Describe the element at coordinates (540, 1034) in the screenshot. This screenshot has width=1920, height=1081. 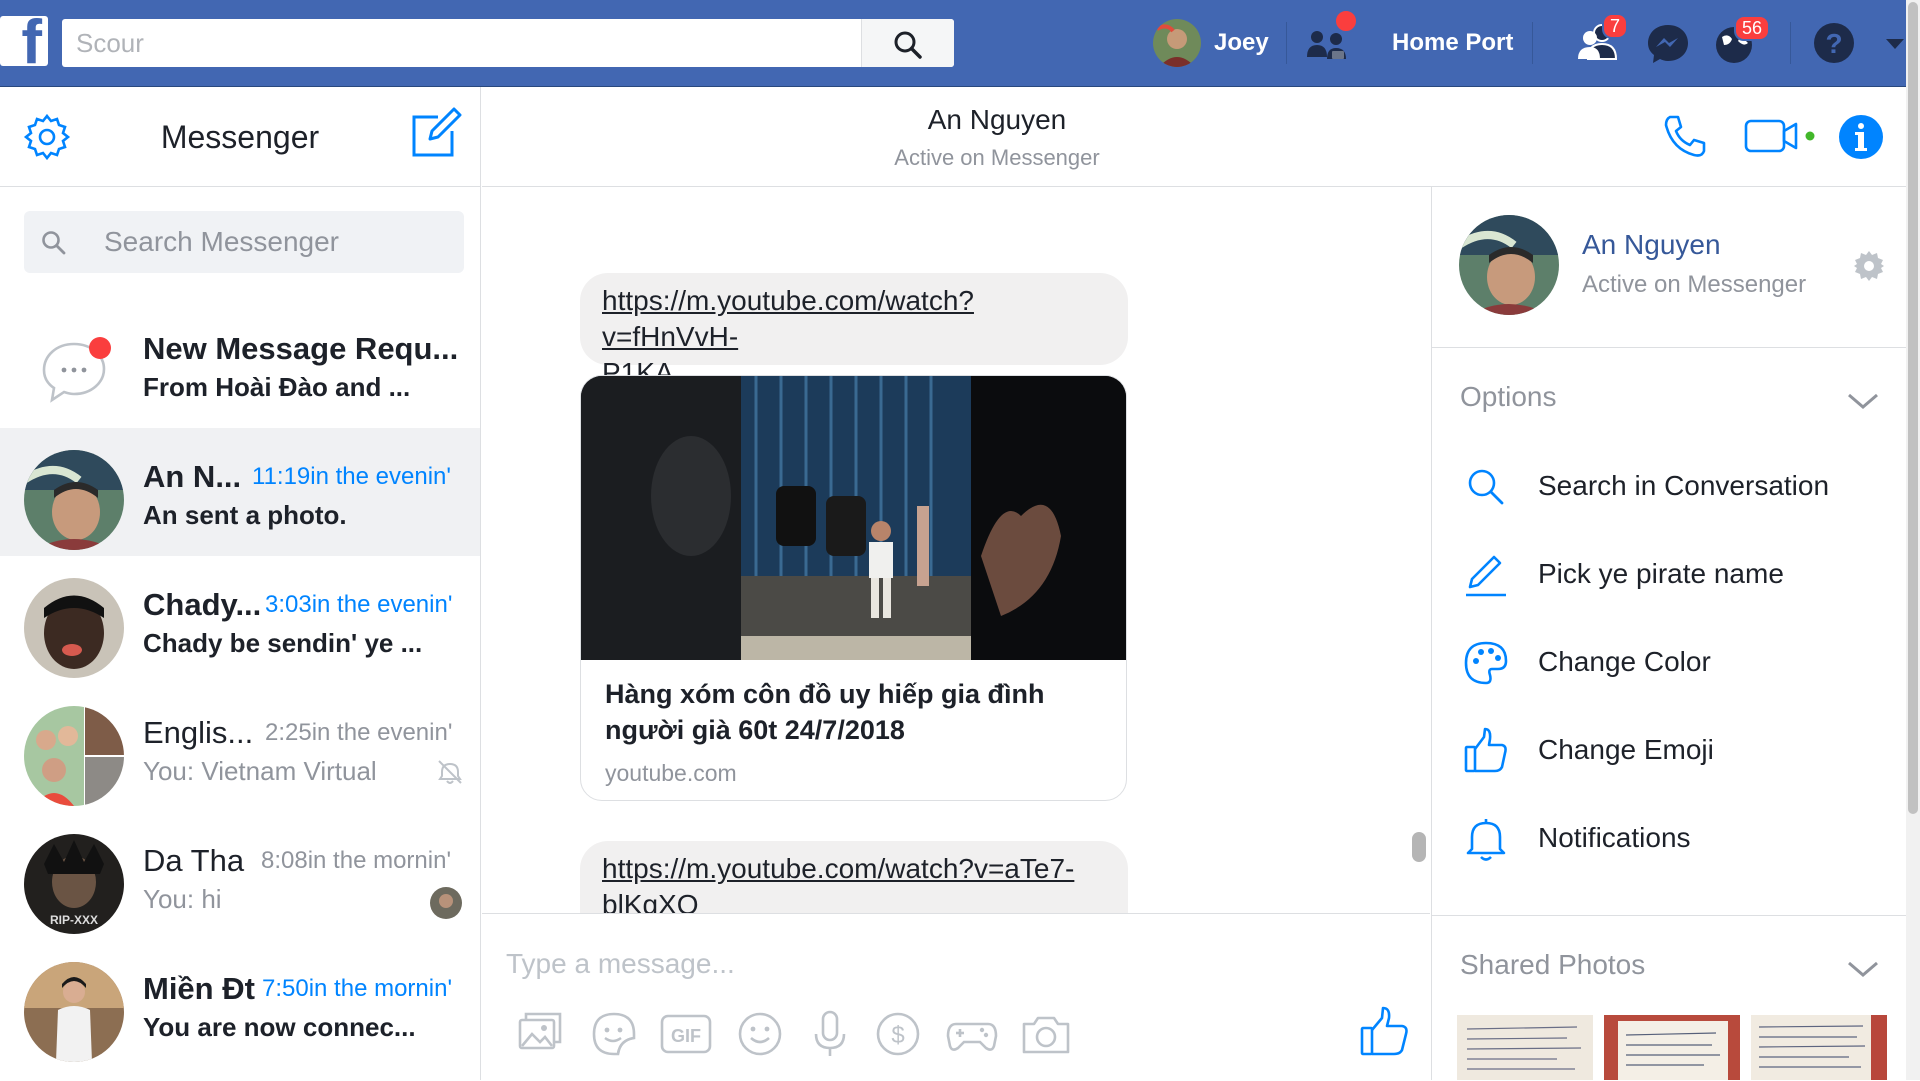
I see `add-photo-button` at that location.